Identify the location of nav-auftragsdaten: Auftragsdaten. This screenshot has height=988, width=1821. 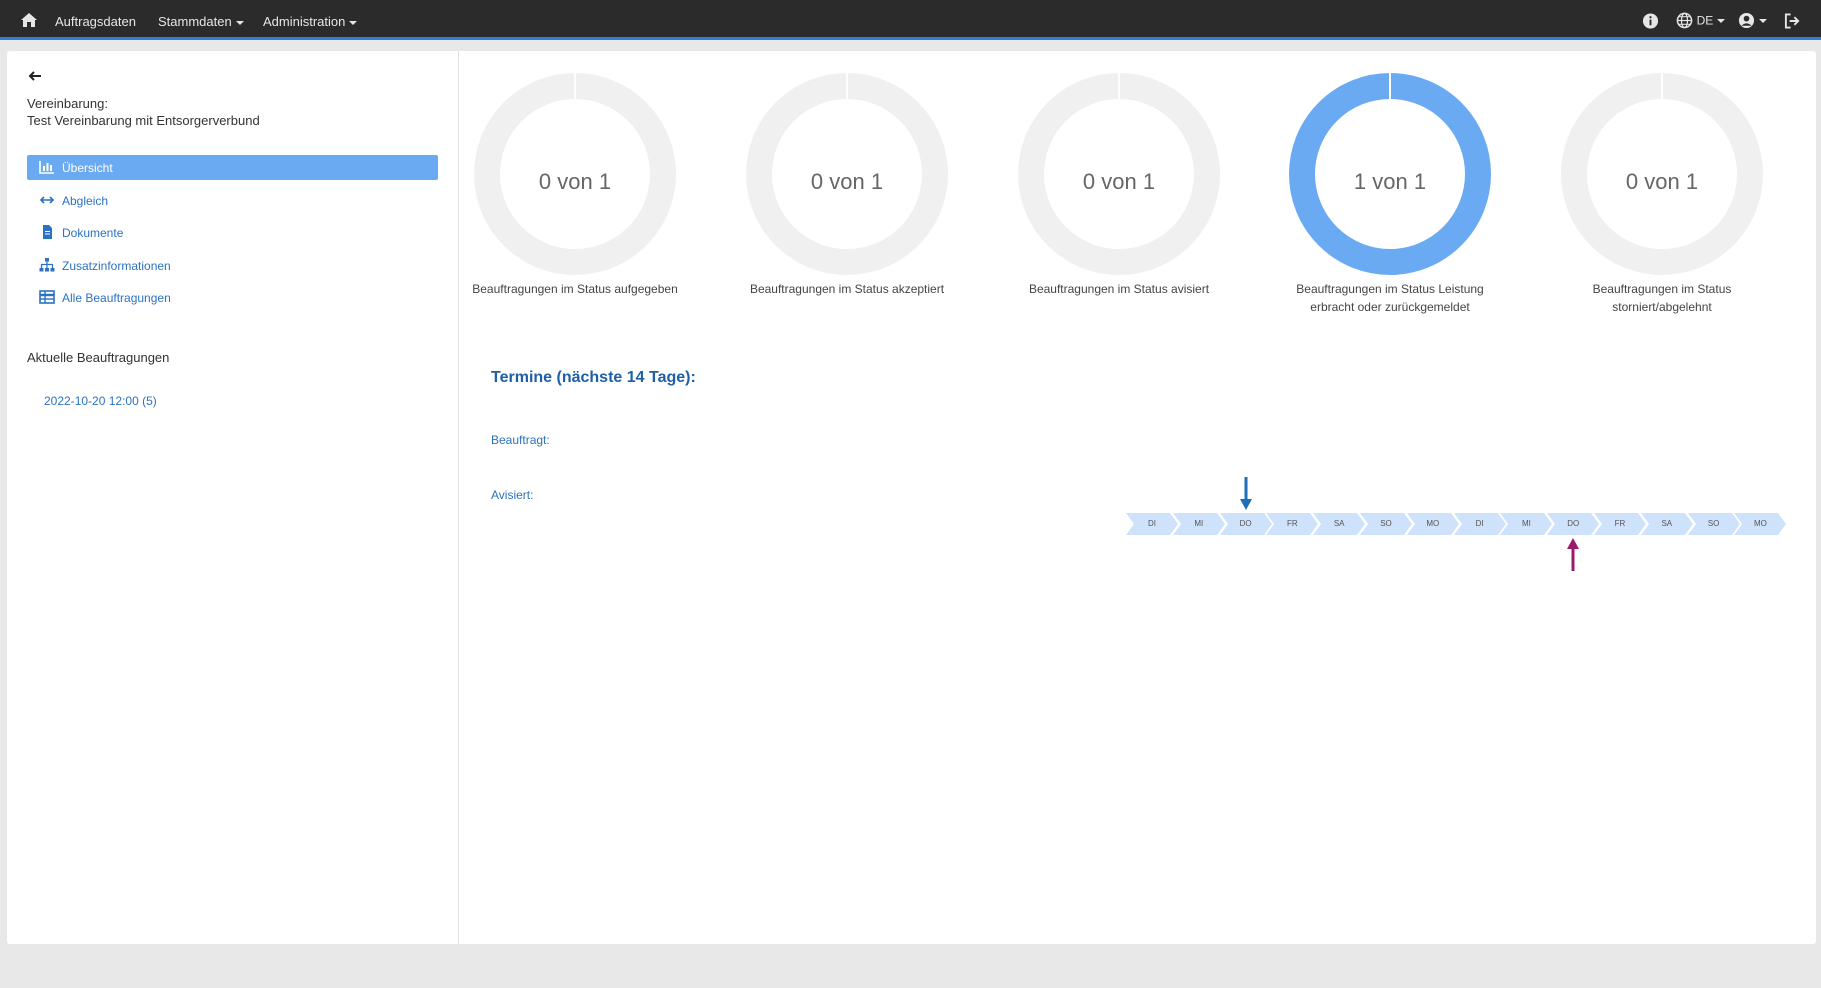
(95, 21).